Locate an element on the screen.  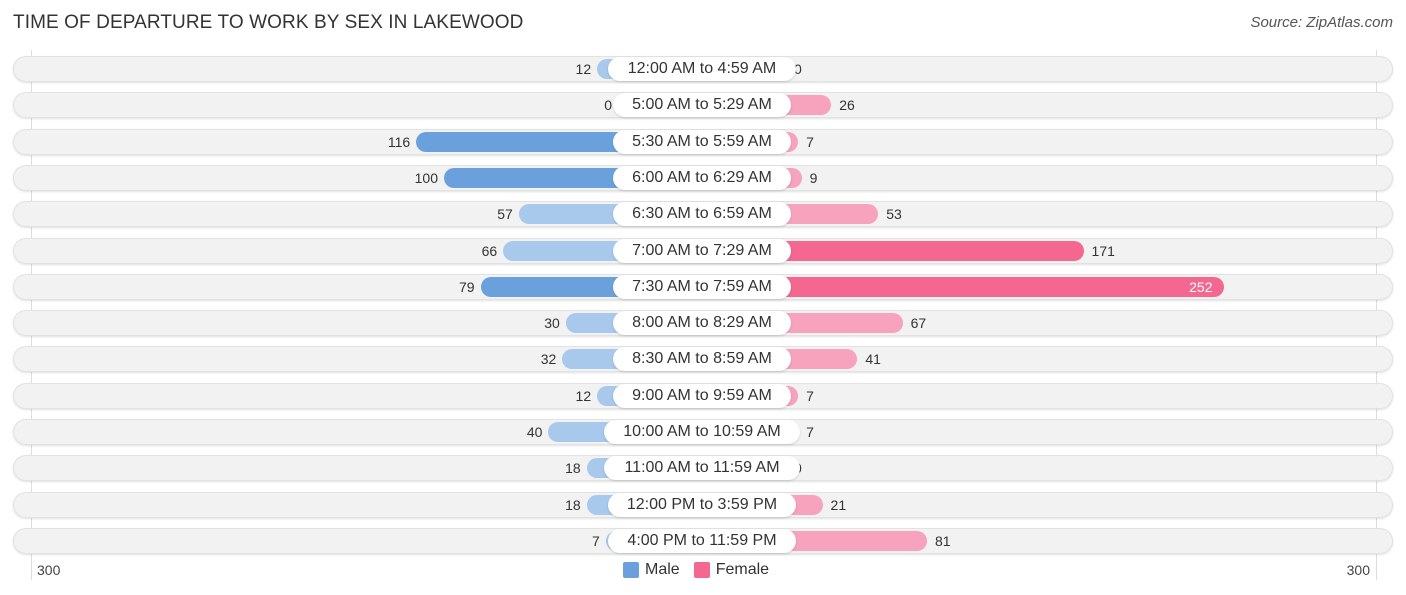
chart-source: Source: ZipAtlas.com is located at coordinates (1321, 22).